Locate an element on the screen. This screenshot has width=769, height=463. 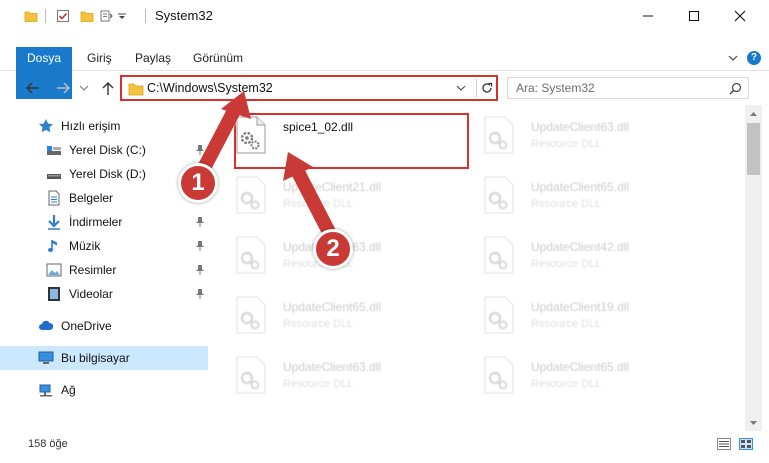
close-icon is located at coordinates (740, 16).